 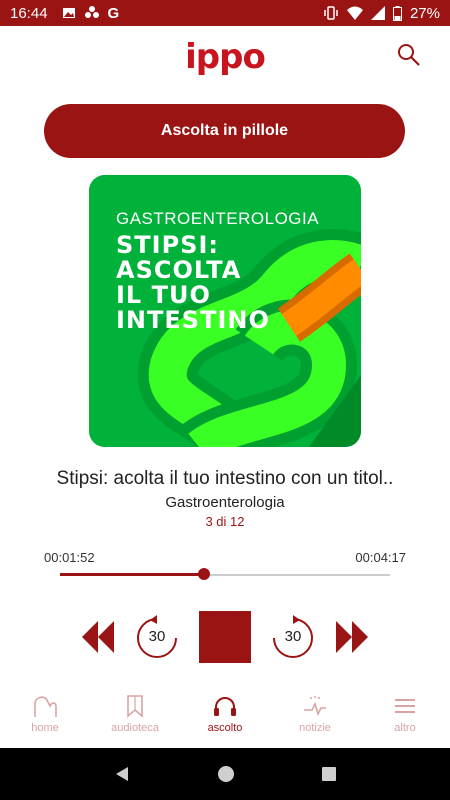 I want to click on seek-bar, so click(x=225, y=574).